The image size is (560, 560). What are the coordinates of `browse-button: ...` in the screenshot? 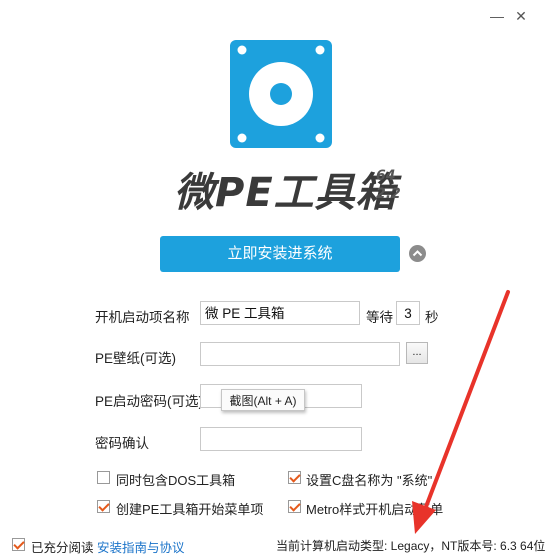 It's located at (417, 353).